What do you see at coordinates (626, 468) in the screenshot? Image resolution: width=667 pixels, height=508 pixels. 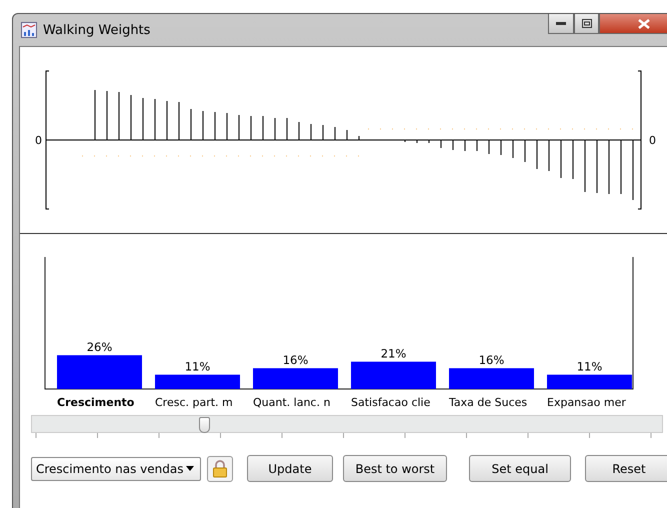 I see `action-button: Reset` at bounding box center [626, 468].